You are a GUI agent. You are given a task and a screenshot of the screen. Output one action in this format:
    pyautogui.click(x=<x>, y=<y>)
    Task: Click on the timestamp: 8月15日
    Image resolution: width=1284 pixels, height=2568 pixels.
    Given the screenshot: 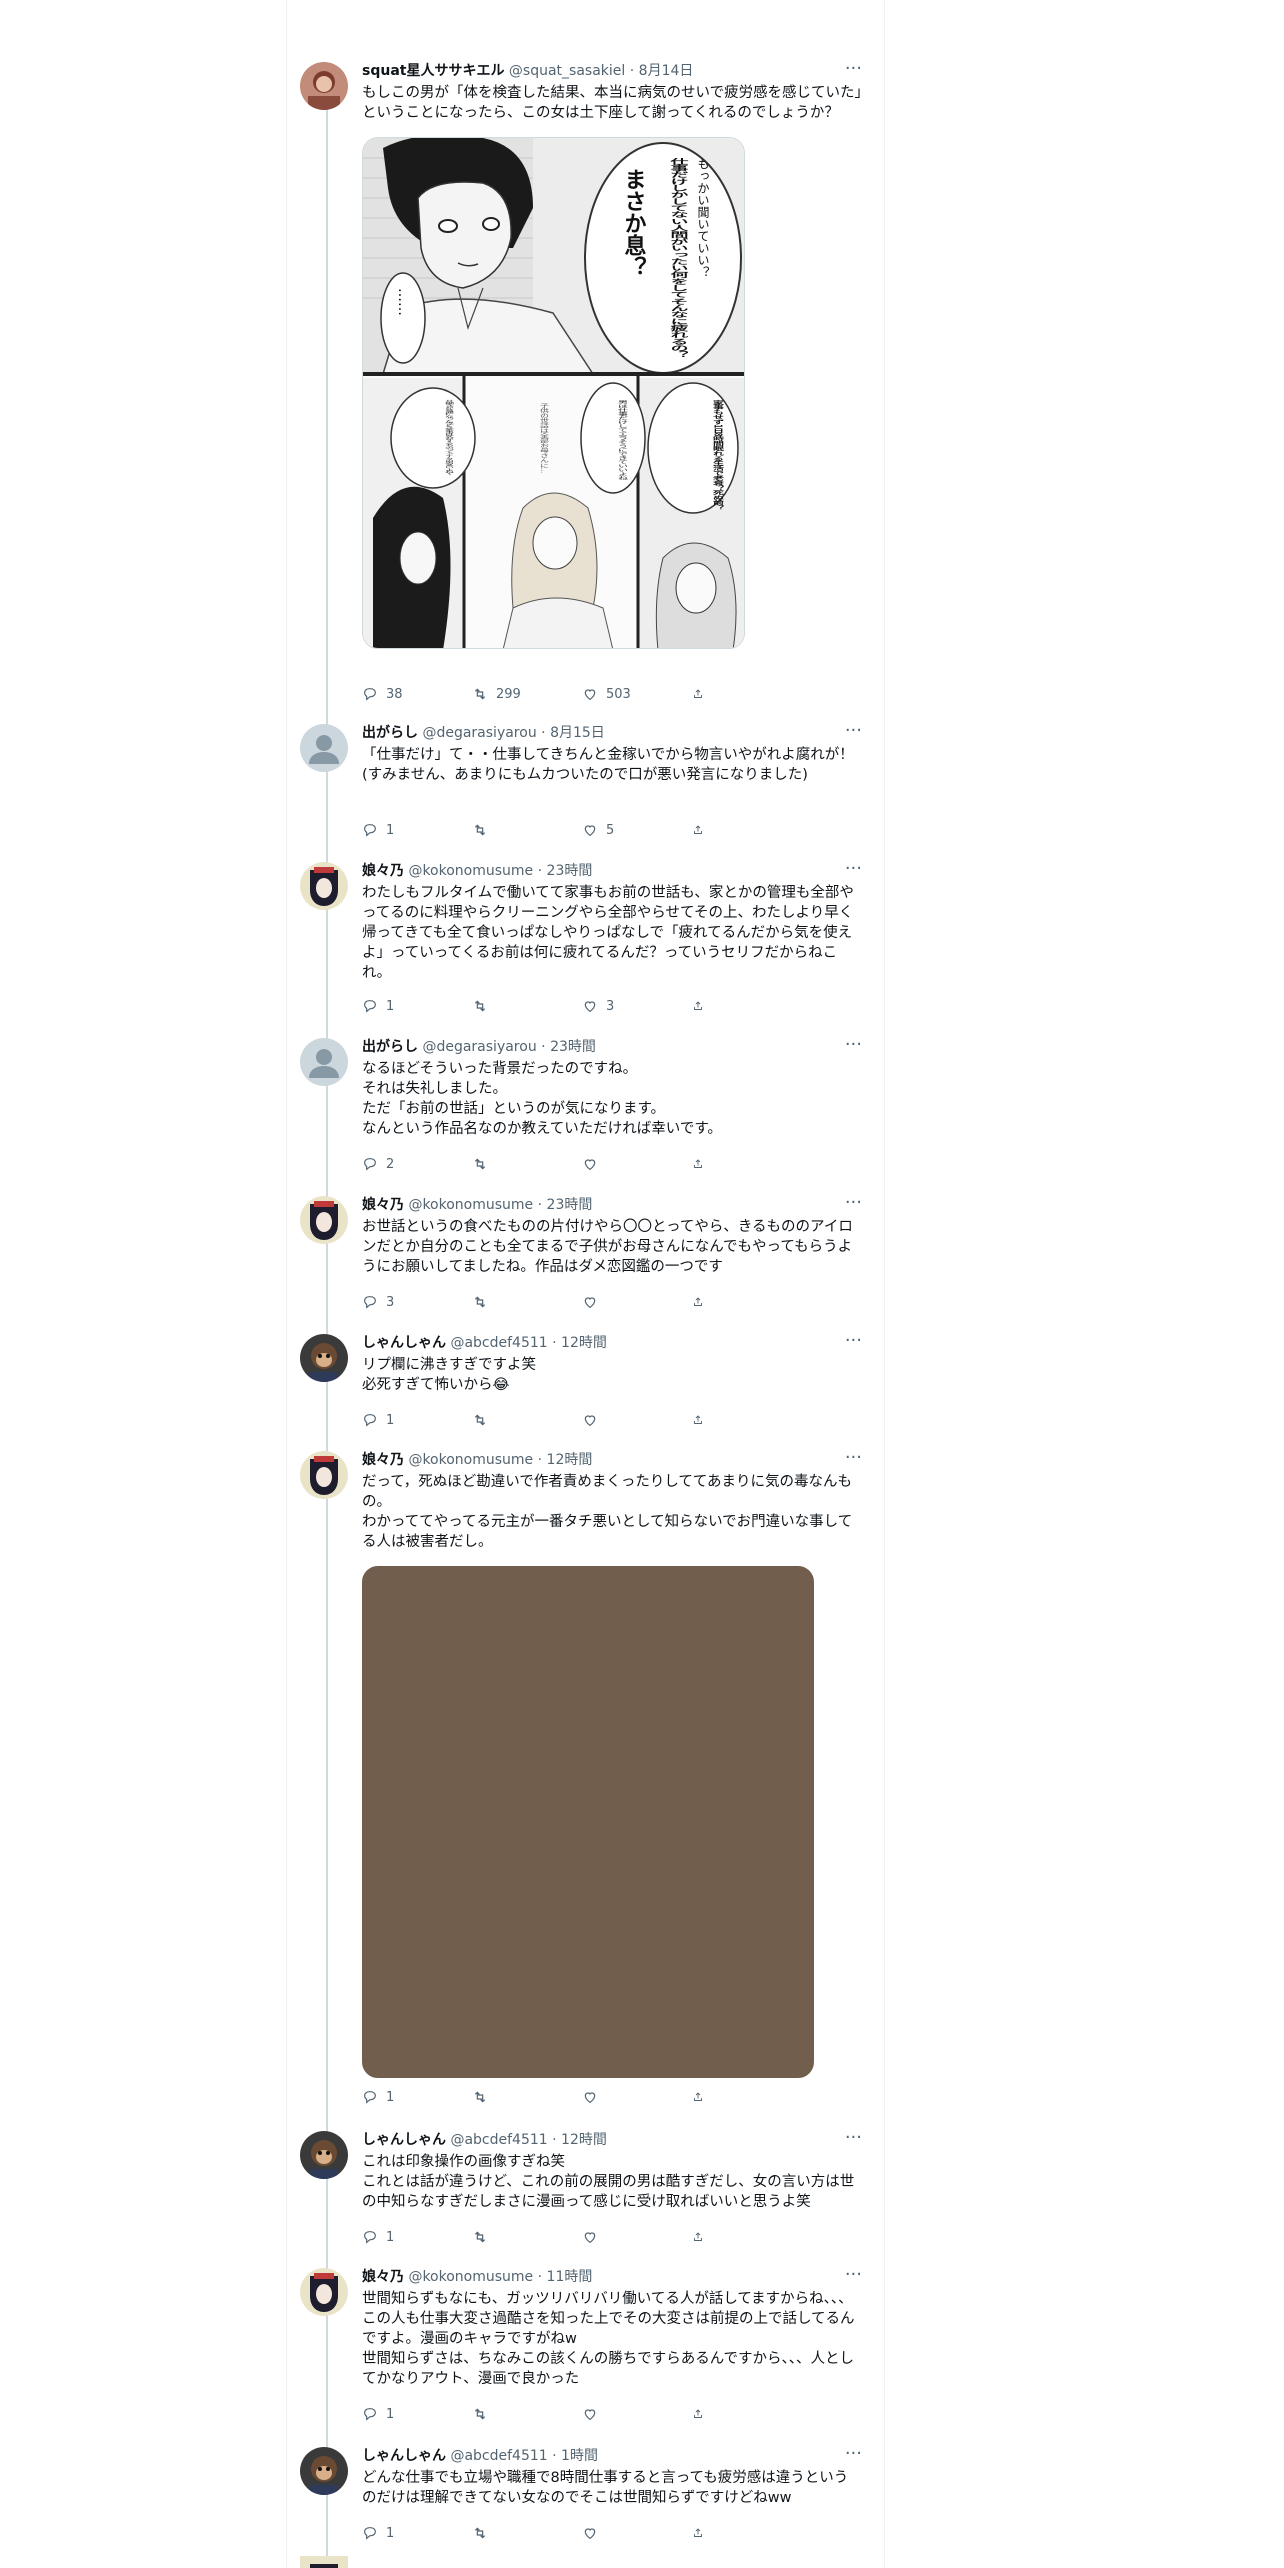 What is the action you would take?
    pyautogui.click(x=577, y=733)
    